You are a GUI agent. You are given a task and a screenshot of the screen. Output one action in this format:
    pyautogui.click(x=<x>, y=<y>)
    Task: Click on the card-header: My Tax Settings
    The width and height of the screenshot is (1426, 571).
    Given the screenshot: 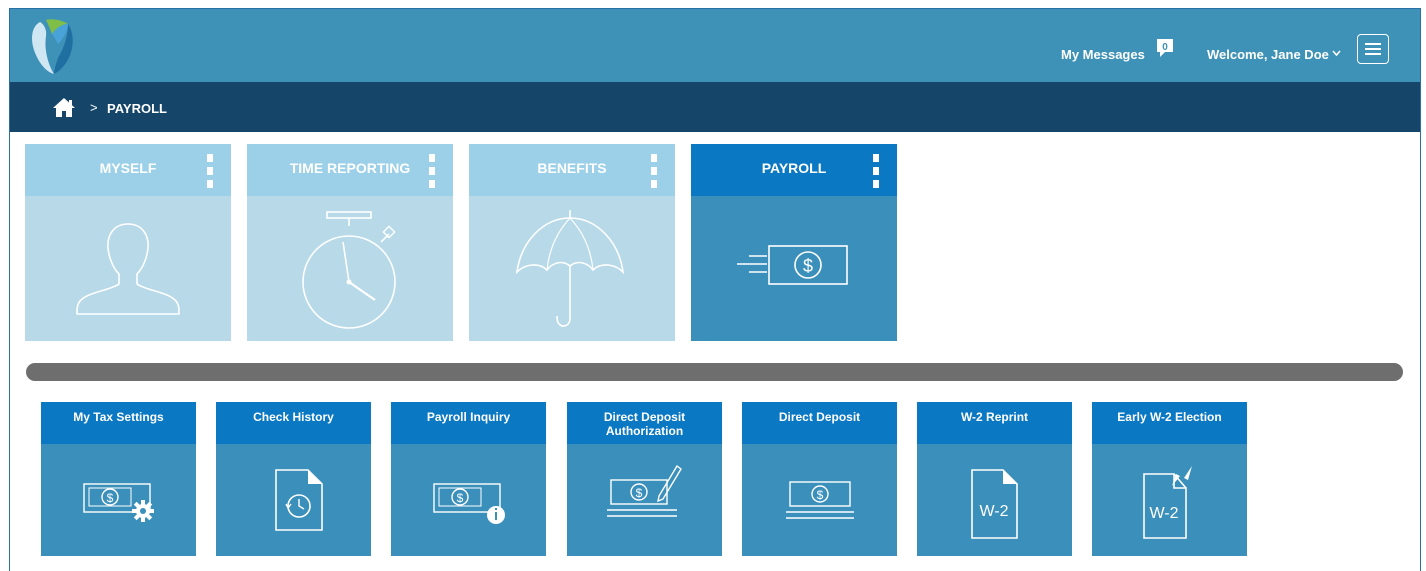 What is the action you would take?
    pyautogui.click(x=118, y=423)
    